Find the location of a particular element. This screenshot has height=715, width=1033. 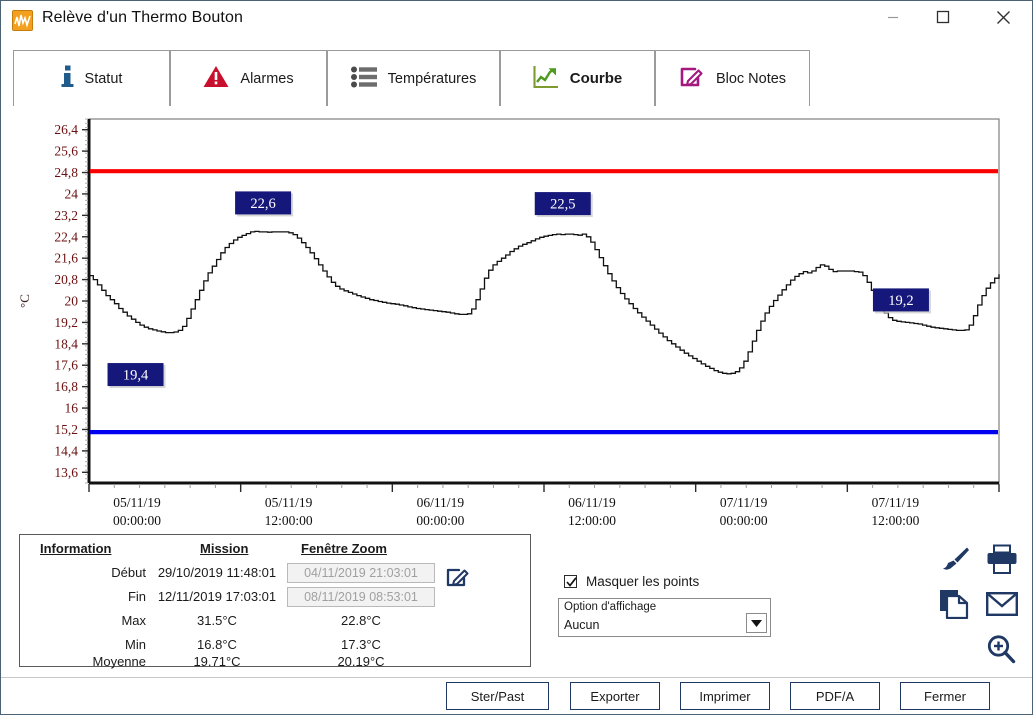

svg-text: 22,5 is located at coordinates (562, 205).